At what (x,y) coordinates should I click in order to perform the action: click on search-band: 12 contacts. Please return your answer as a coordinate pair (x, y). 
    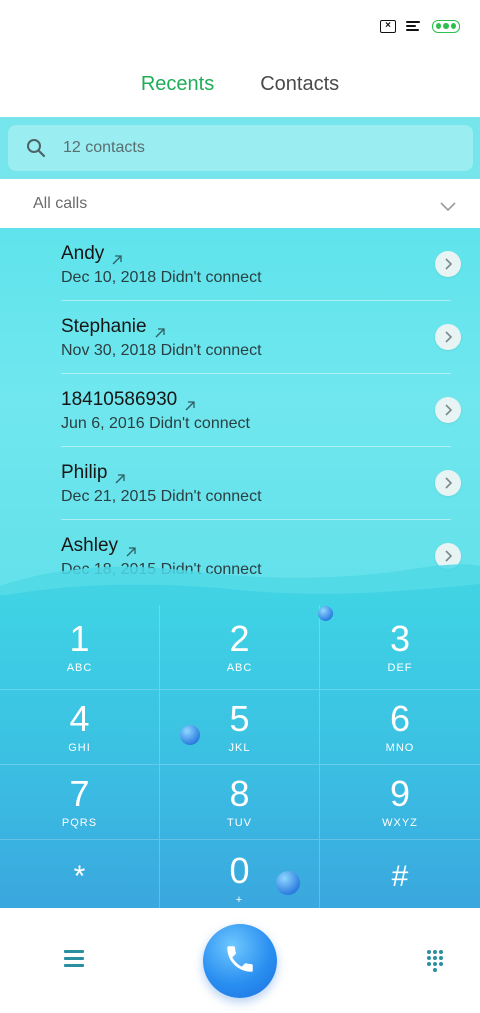
    Looking at the image, I should click on (240, 148).